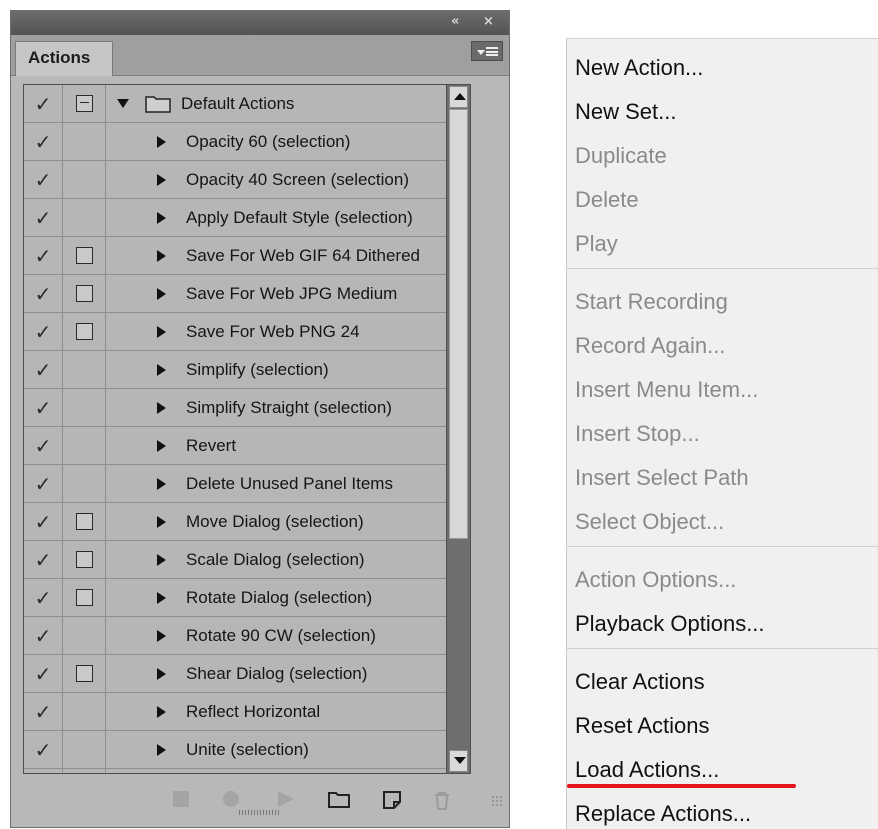  What do you see at coordinates (458, 761) in the screenshot?
I see `scroll-down-arrow-icon` at bounding box center [458, 761].